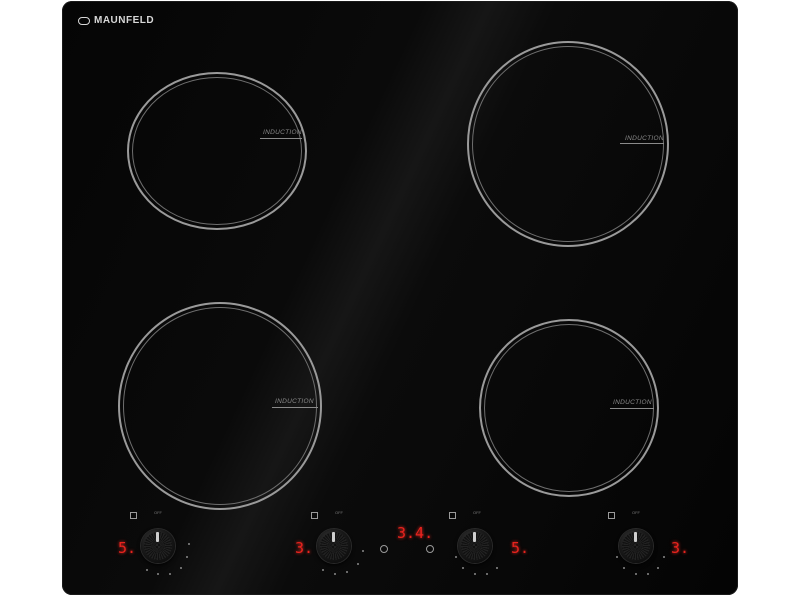  What do you see at coordinates (84, 20) in the screenshot?
I see `brand-icon` at bounding box center [84, 20].